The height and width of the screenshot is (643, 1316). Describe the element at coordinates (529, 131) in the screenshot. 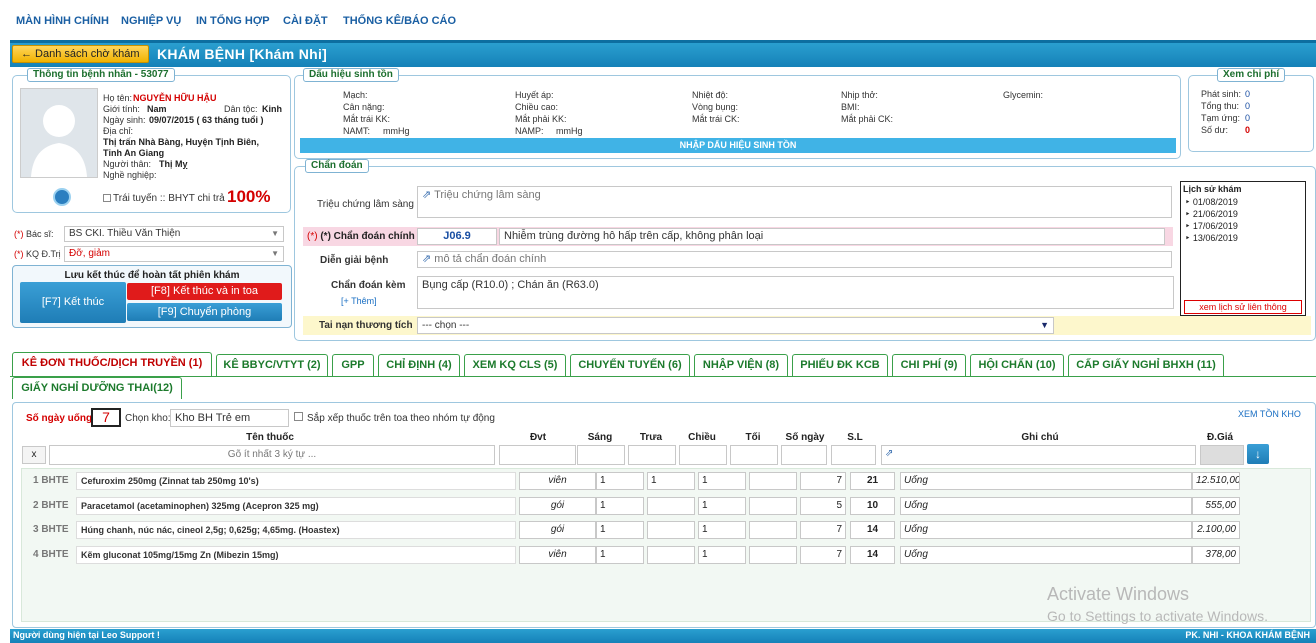

I see `namp-label: NAMP:` at that location.